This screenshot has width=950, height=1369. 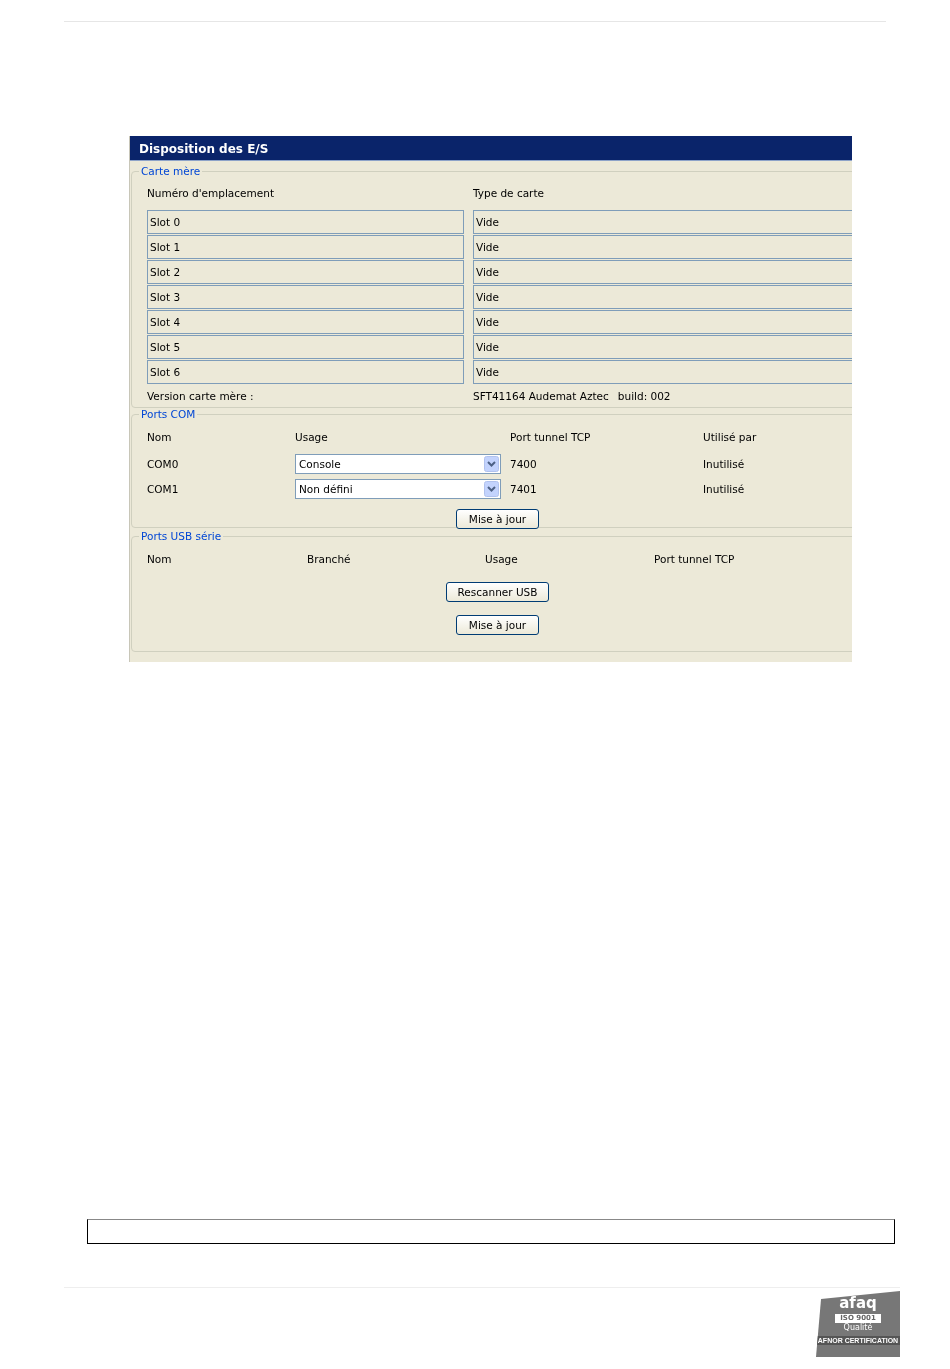 I want to click on slot-field: Slot 0, so click(x=305, y=222).